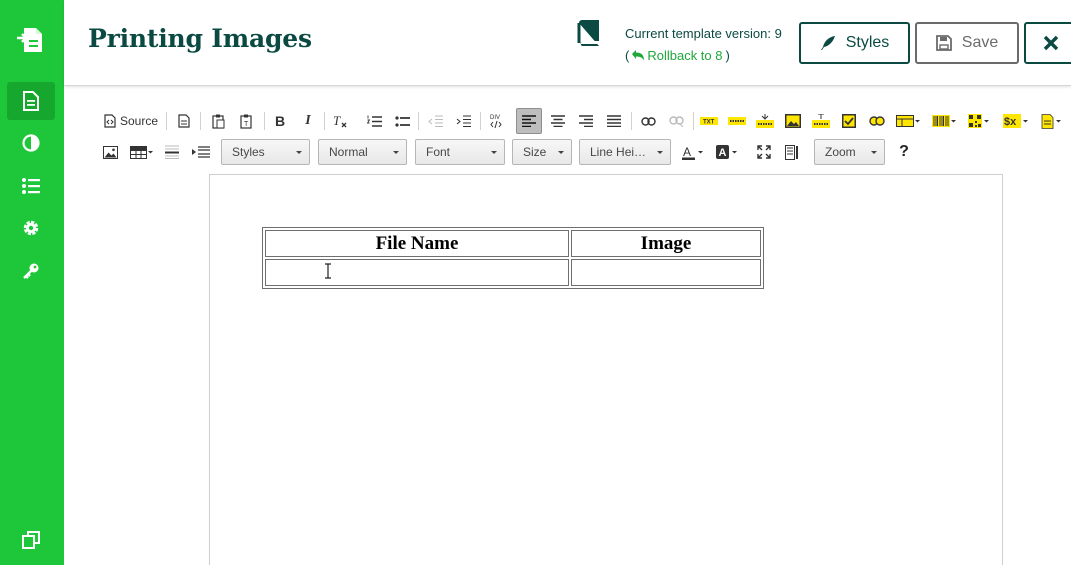 This screenshot has width=1071, height=565. Describe the element at coordinates (142, 152) in the screenshot. I see `table-dropdown` at that location.